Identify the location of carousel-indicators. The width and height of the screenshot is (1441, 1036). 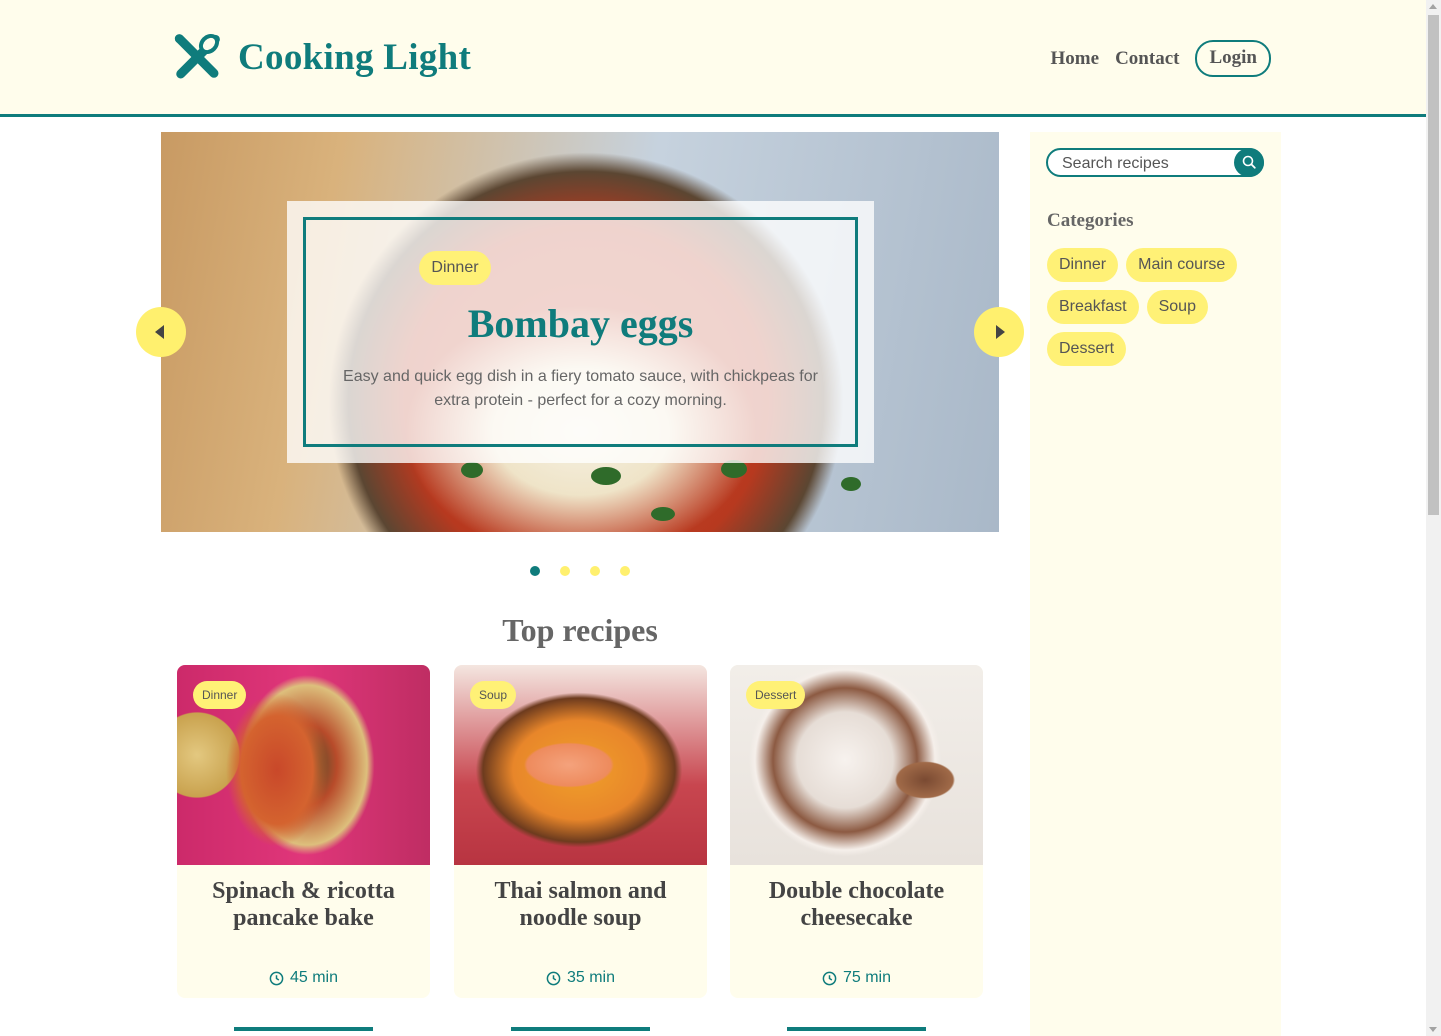
(580, 571).